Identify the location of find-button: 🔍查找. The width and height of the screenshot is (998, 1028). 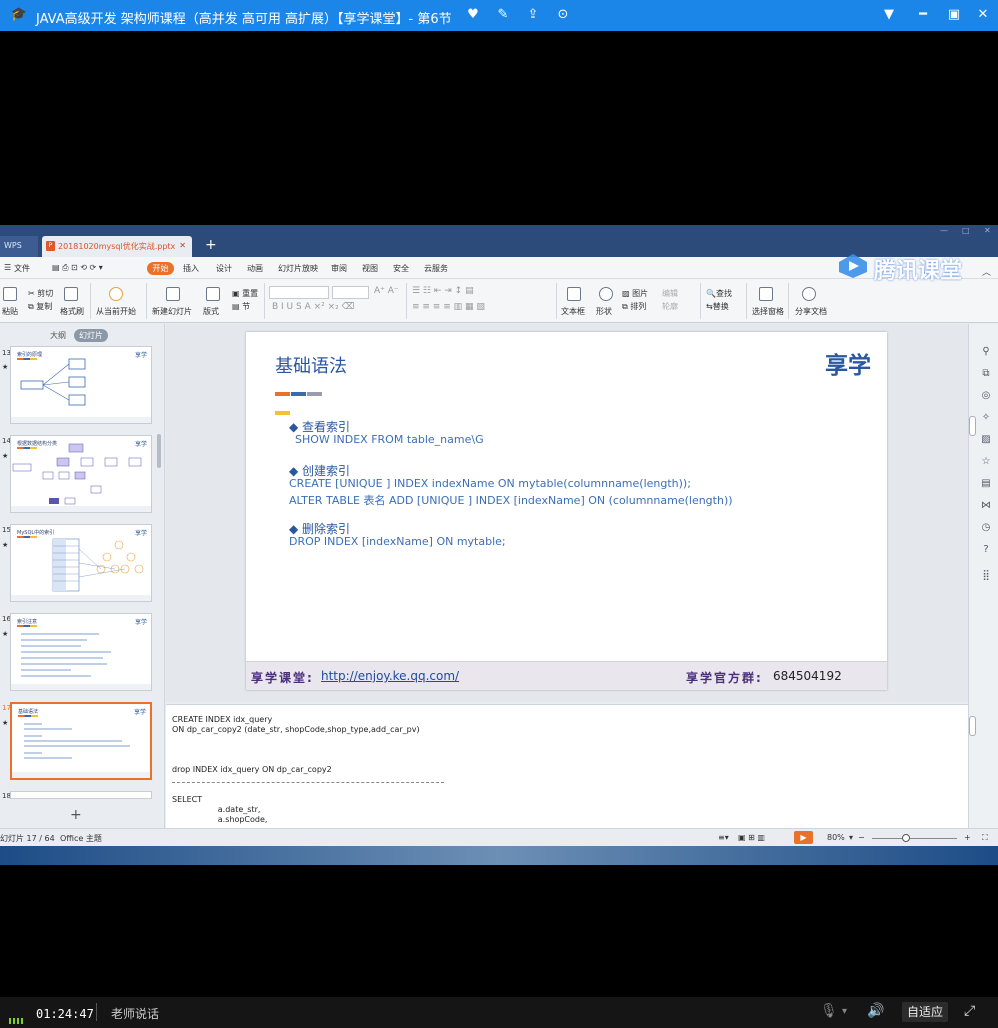
(719, 293).